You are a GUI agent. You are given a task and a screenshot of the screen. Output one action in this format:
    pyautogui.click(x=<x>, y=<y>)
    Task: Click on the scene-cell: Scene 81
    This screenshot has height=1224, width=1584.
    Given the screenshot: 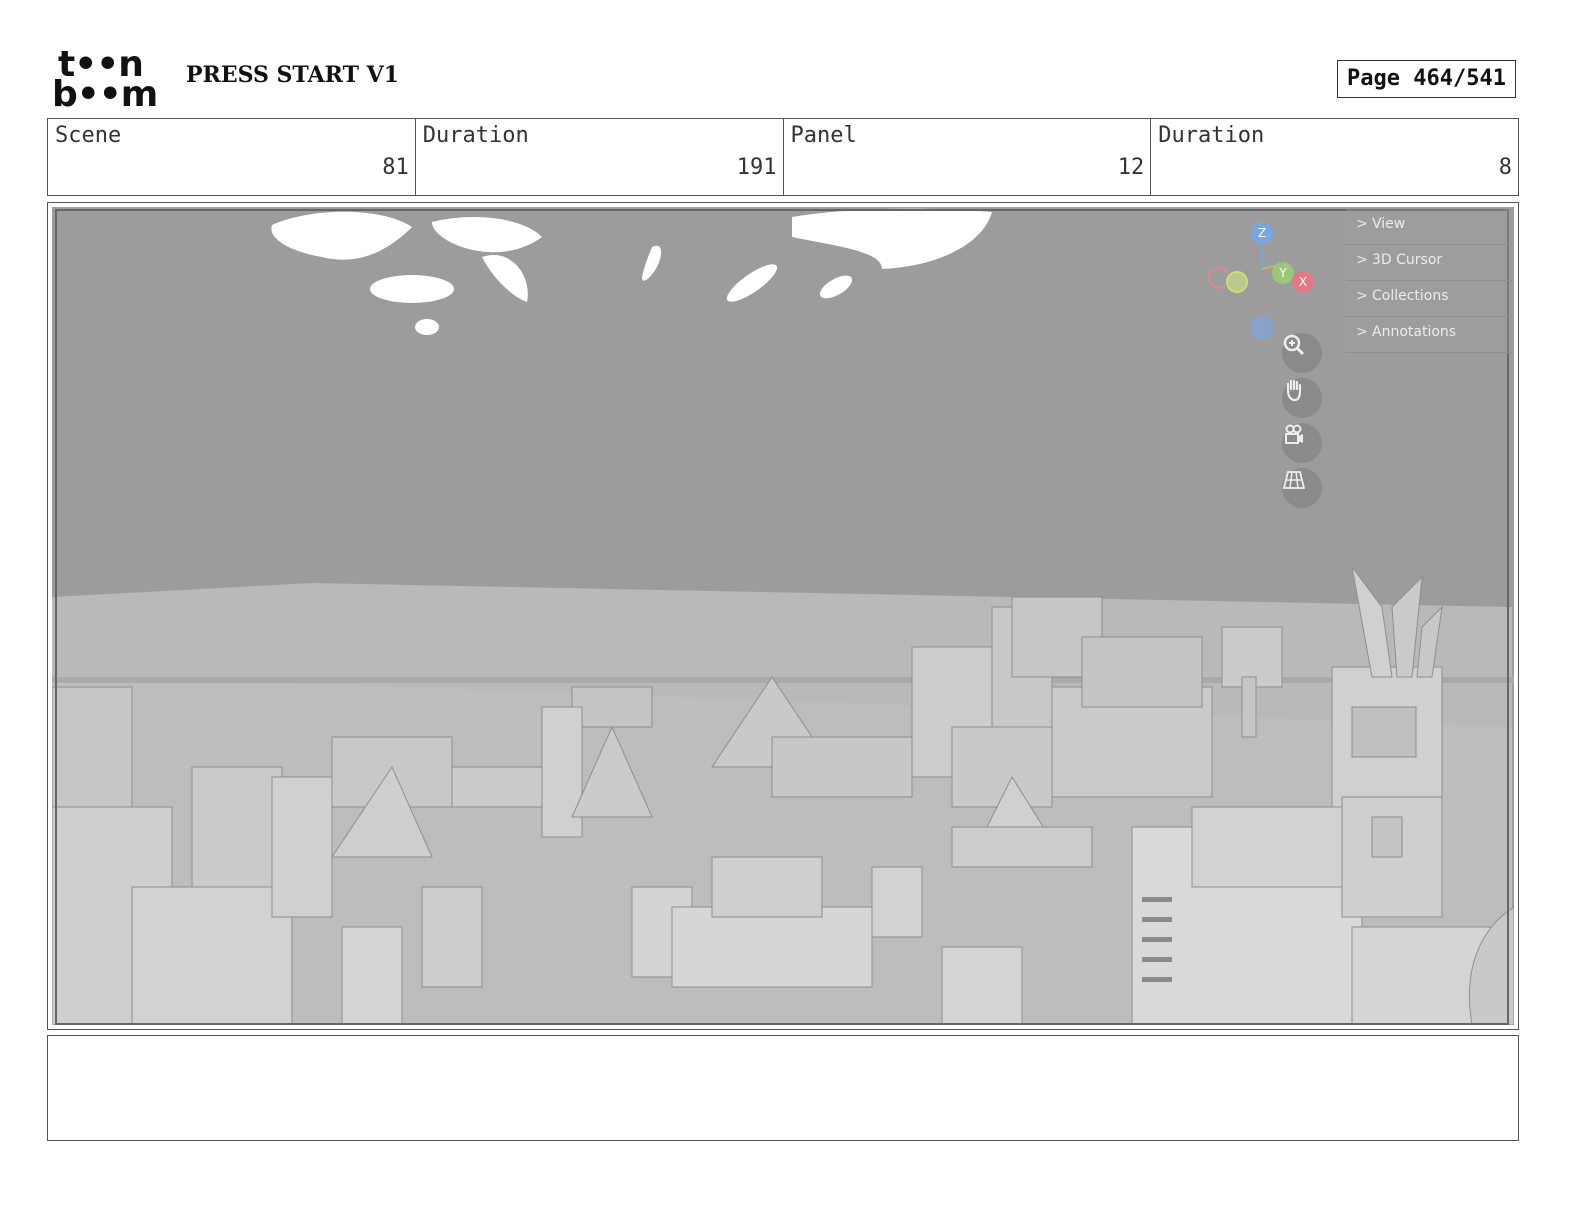 What is the action you would take?
    pyautogui.click(x=232, y=157)
    